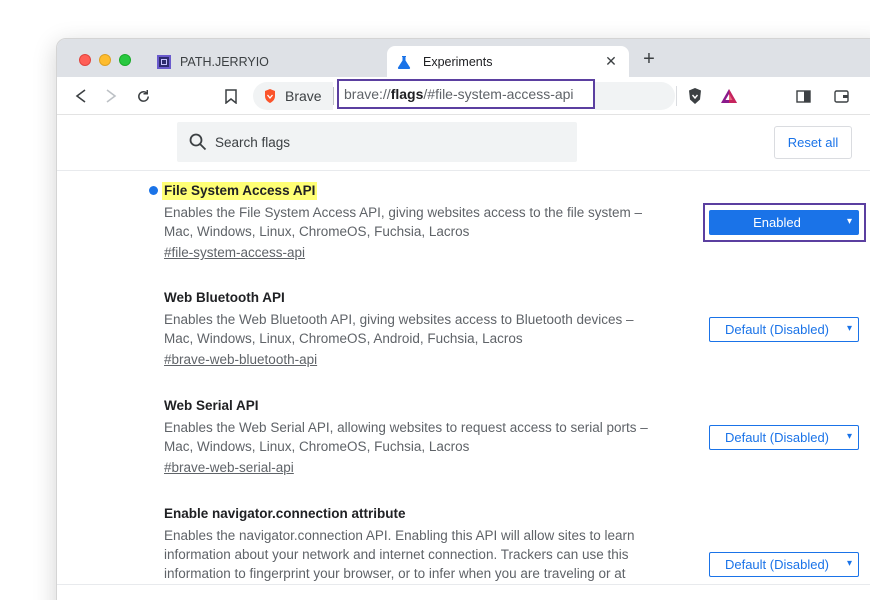 This screenshot has height=600, width=870. Describe the element at coordinates (125, 60) in the screenshot. I see `zoom-window-button` at that location.